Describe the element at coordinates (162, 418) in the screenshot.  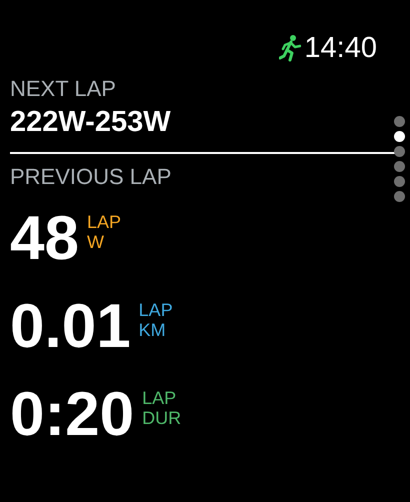
I see `unit-label: DUR` at that location.